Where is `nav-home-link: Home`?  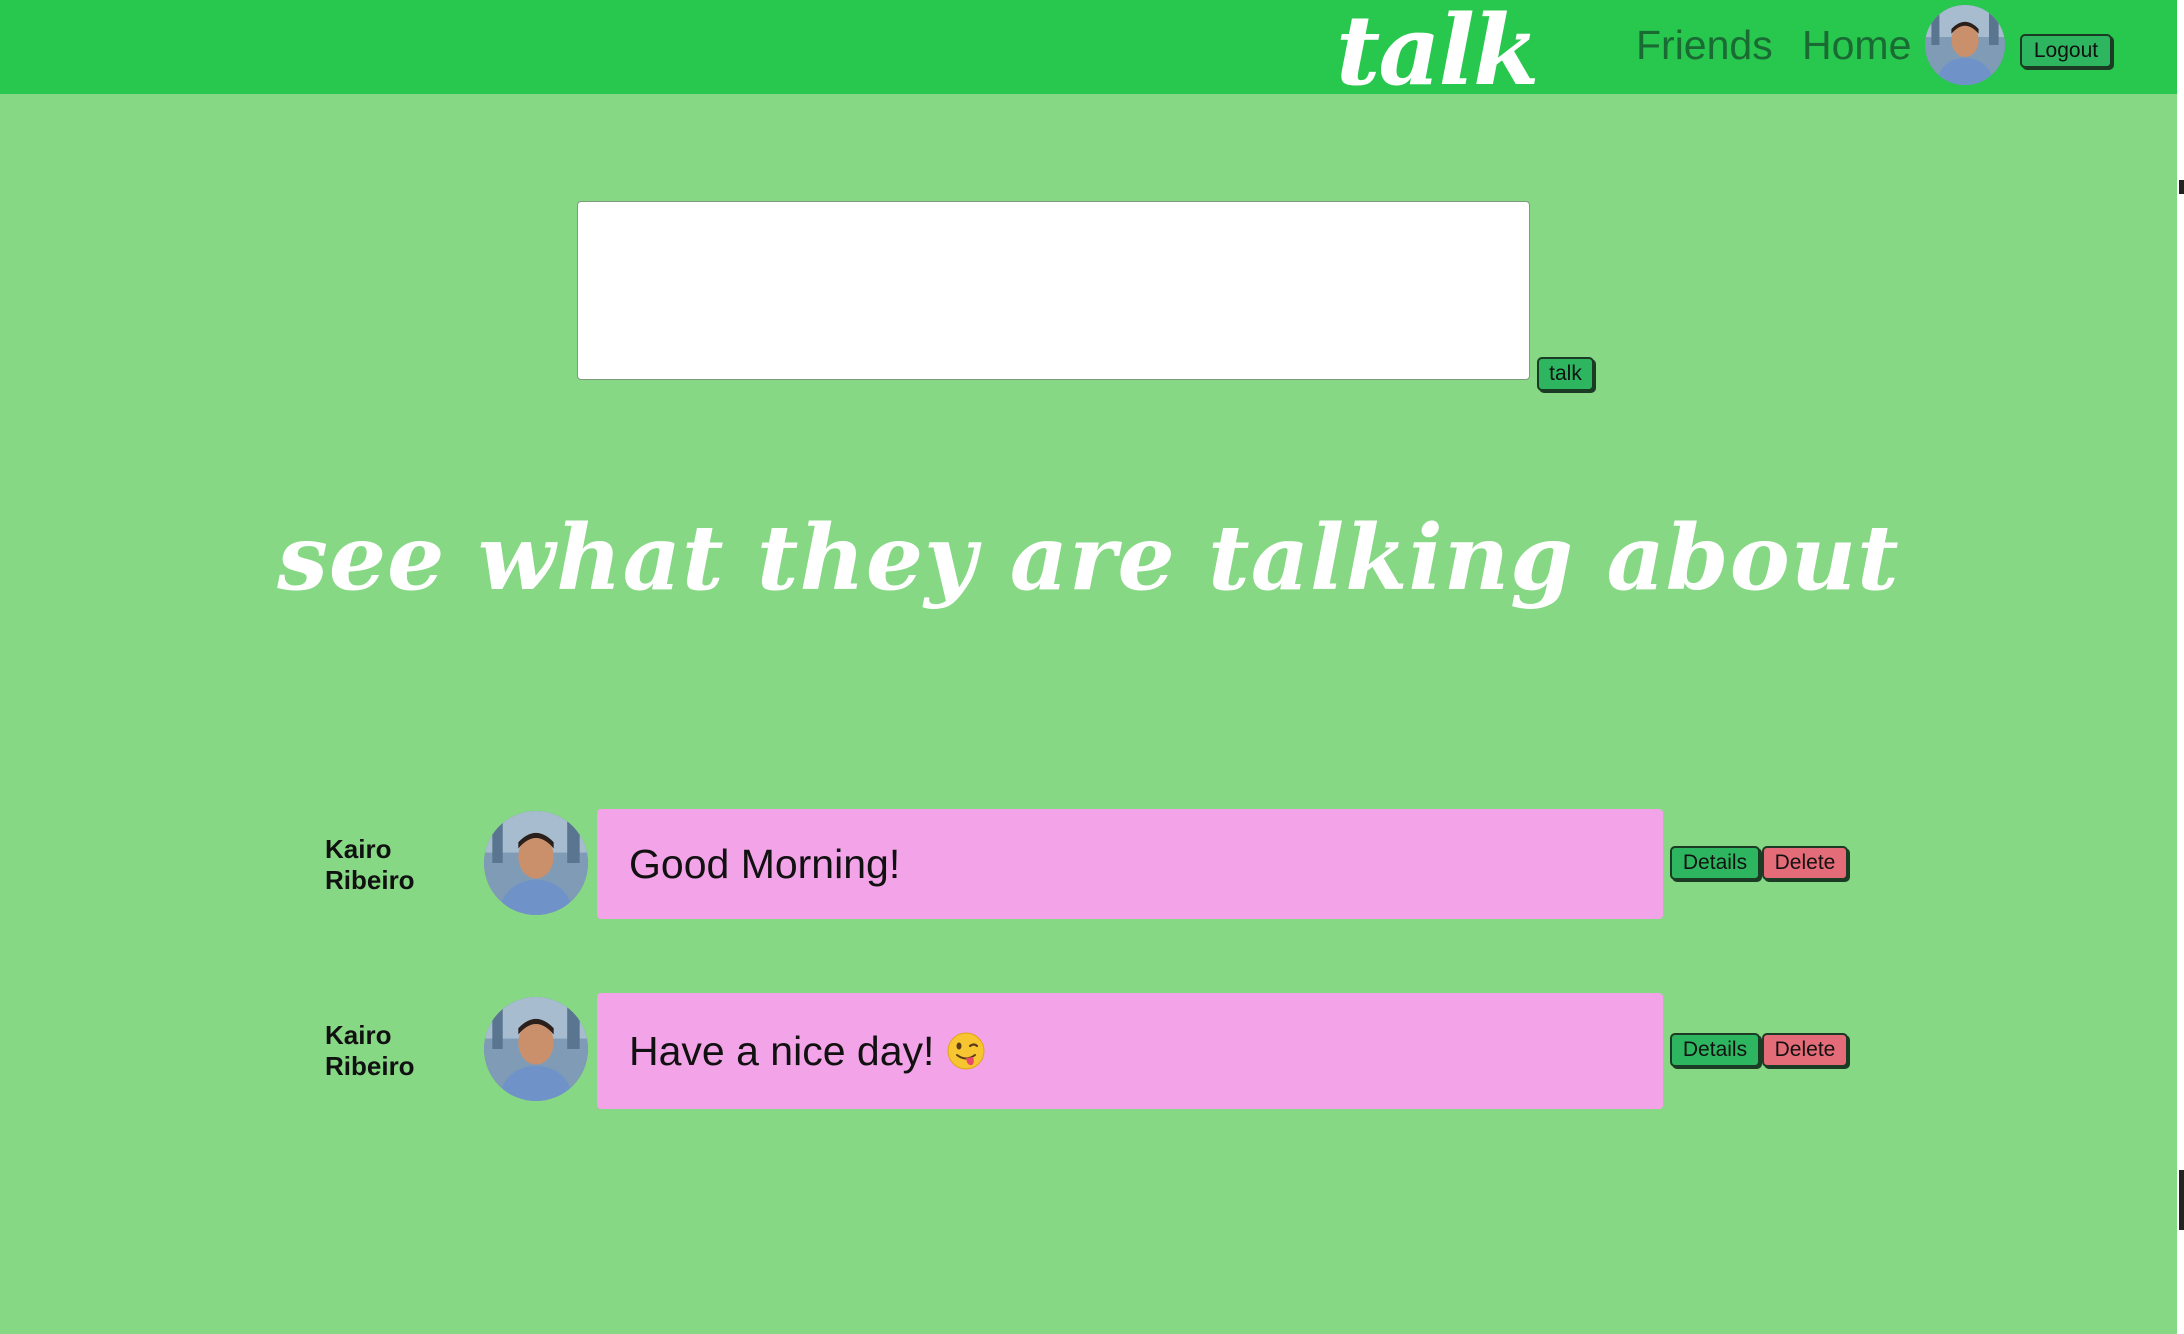
nav-home-link: Home is located at coordinates (1856, 45).